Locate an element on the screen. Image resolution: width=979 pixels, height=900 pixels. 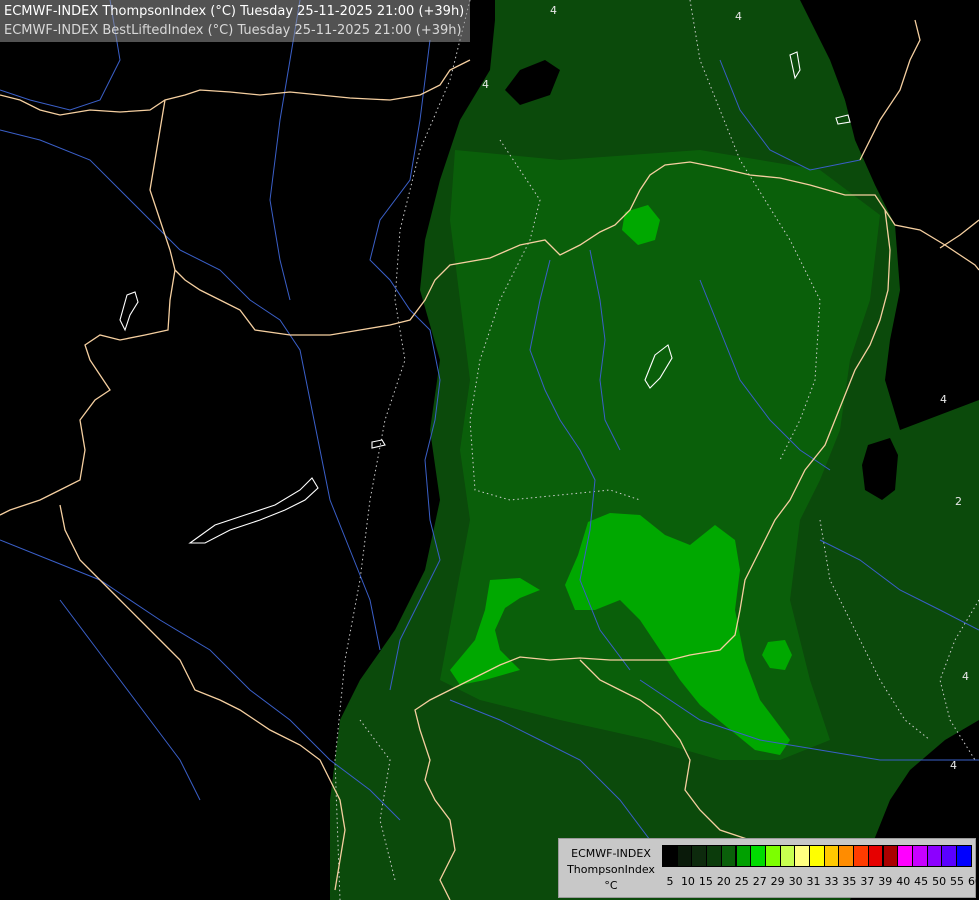
legend-unit: °C is located at coordinates (611, 885).